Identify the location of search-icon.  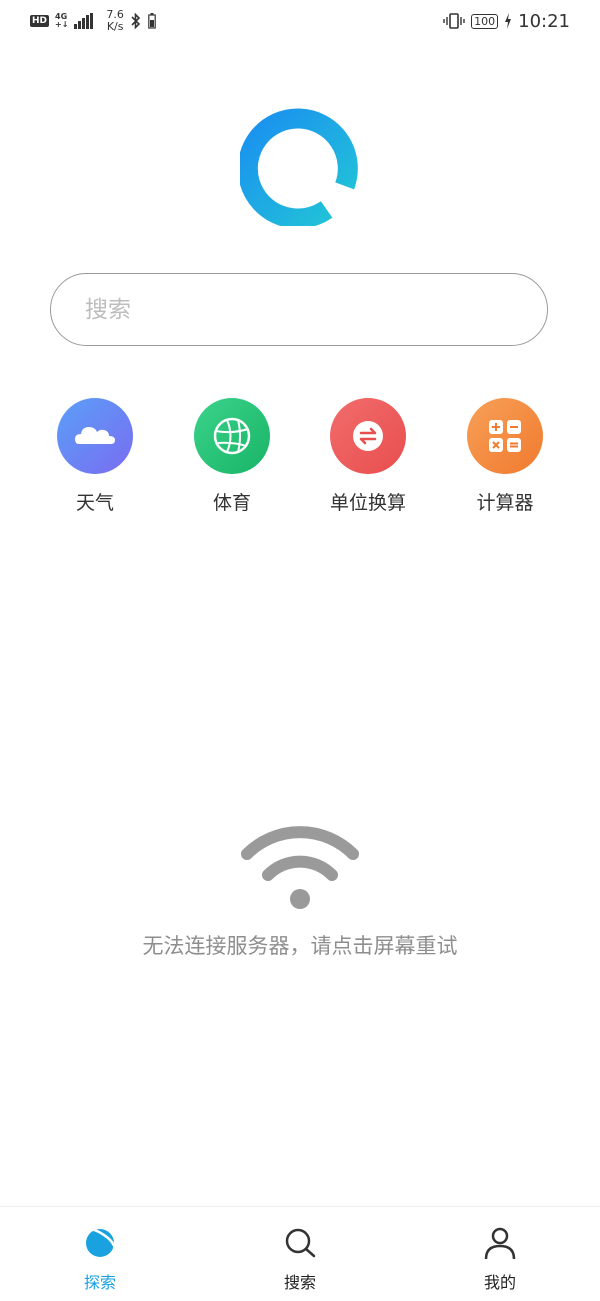
(300, 1243).